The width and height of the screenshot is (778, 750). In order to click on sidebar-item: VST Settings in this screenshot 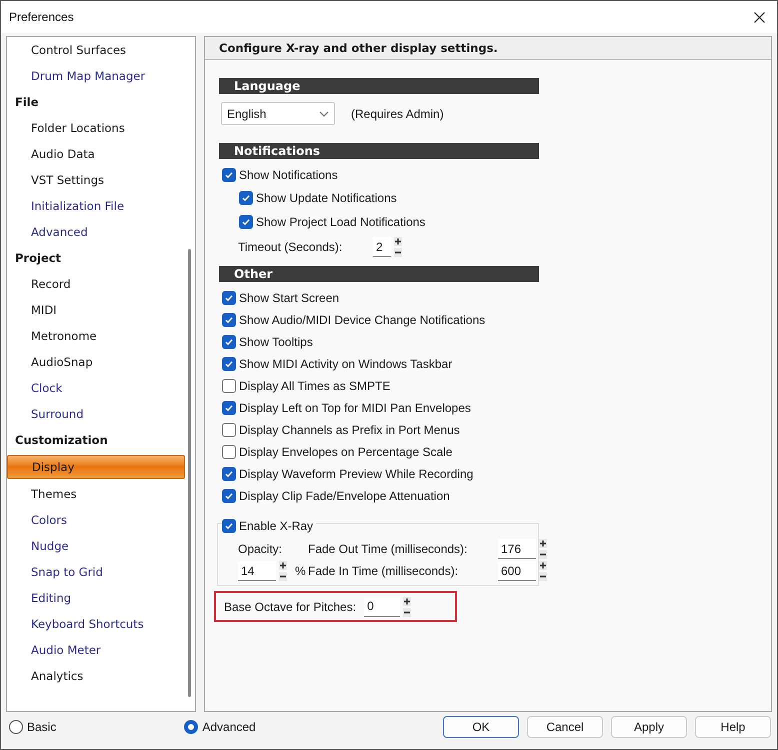, I will do `click(96, 180)`.